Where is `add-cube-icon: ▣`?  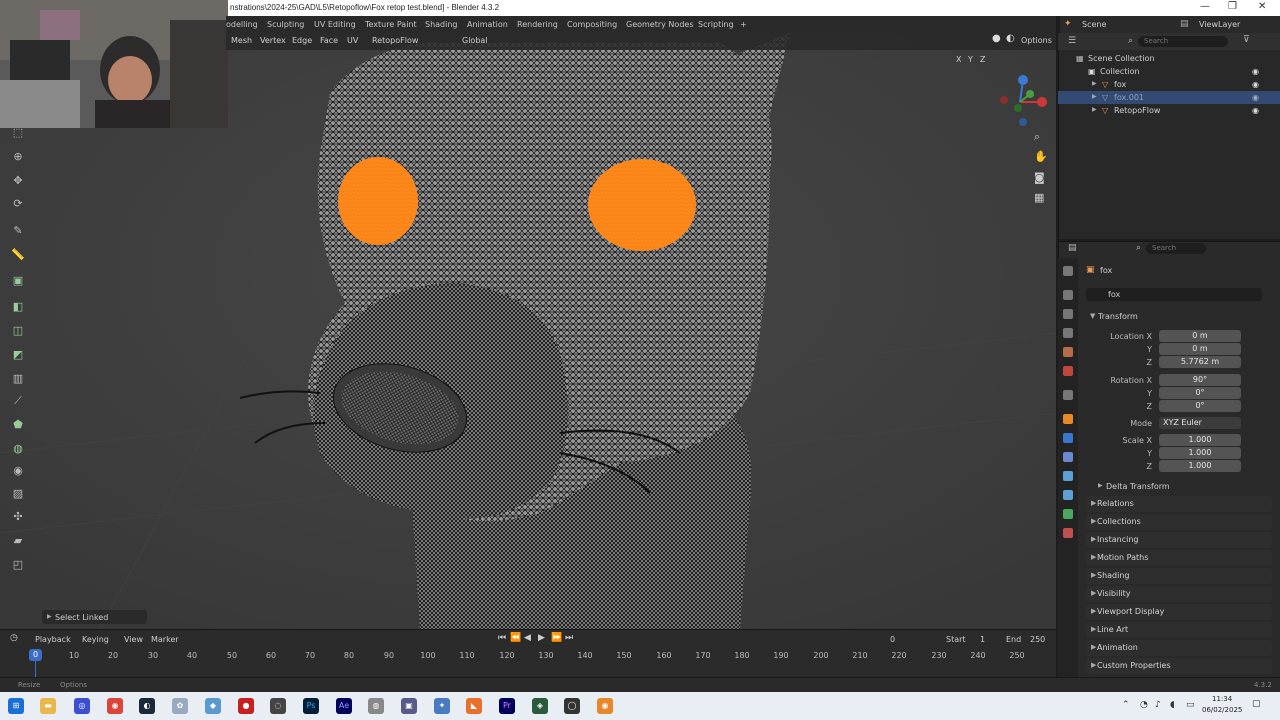 add-cube-icon: ▣ is located at coordinates (18, 281).